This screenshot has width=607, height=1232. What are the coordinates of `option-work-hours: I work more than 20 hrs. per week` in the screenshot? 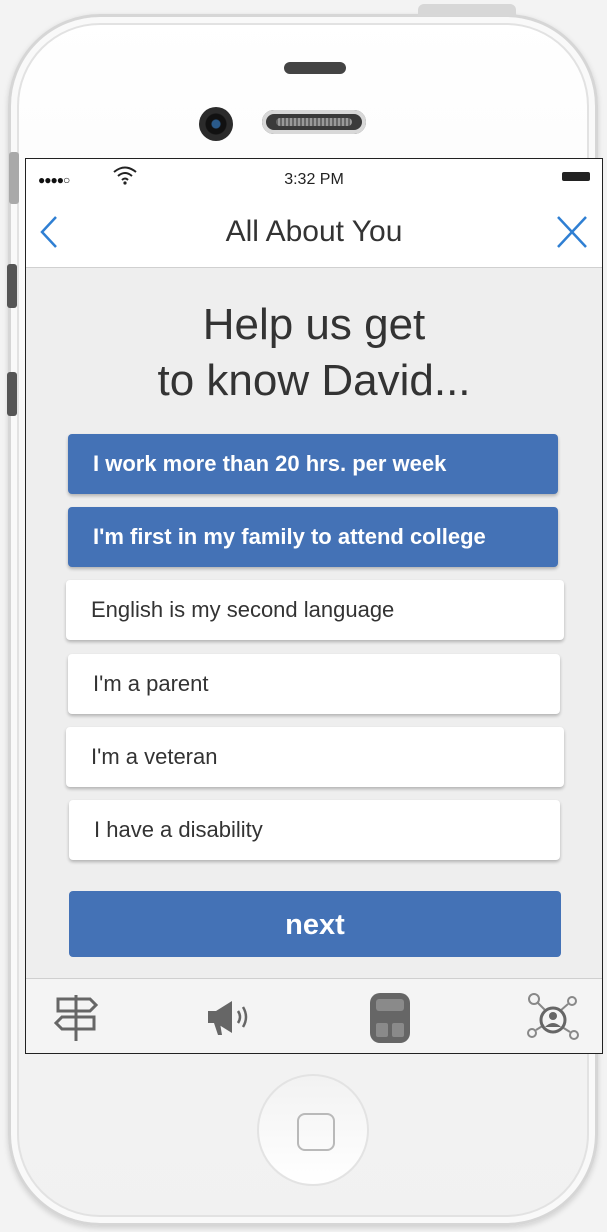 It's located at (313, 464).